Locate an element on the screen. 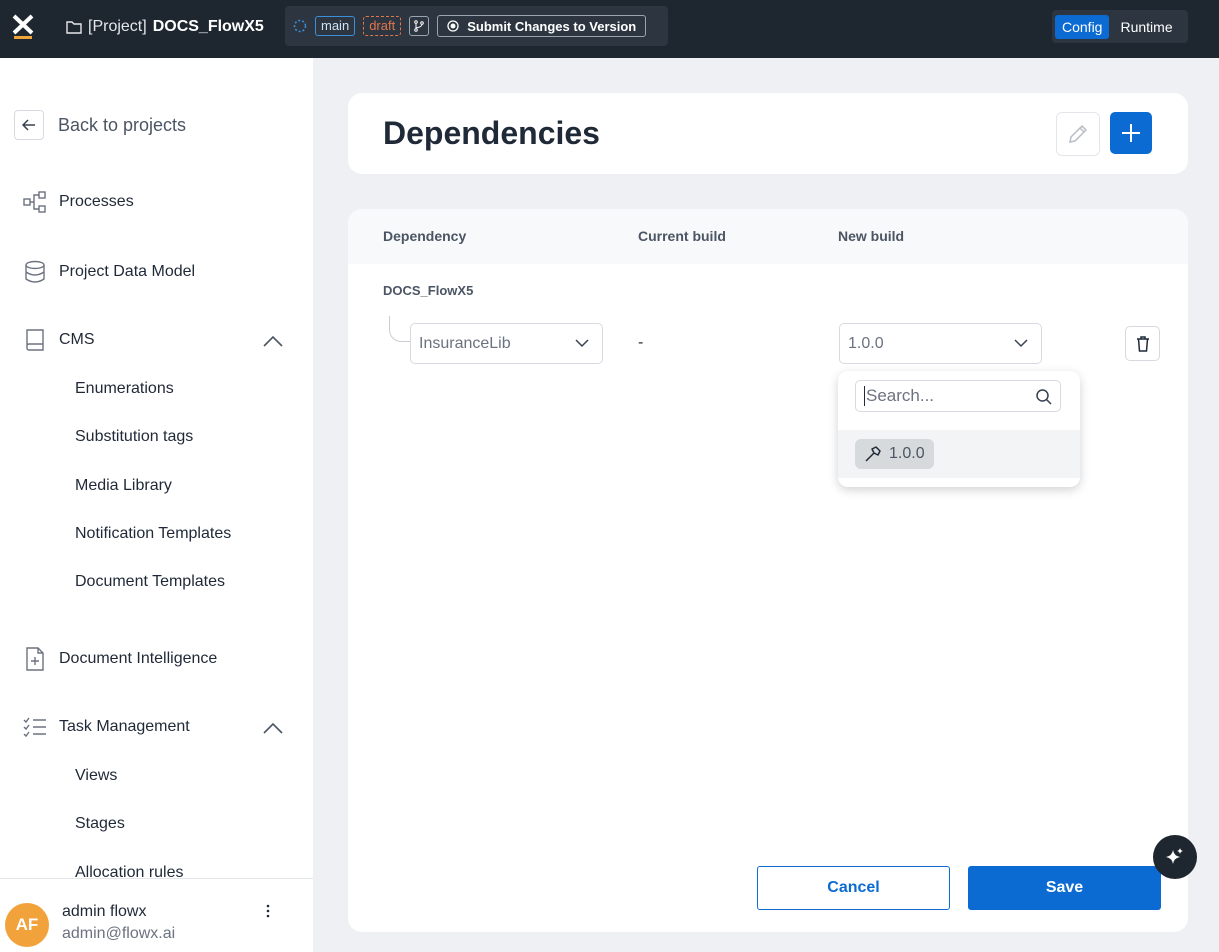 Image resolution: width=1219 pixels, height=952 pixels. branch-toolbar: main draft Submit Changes to Version is located at coordinates (476, 26).